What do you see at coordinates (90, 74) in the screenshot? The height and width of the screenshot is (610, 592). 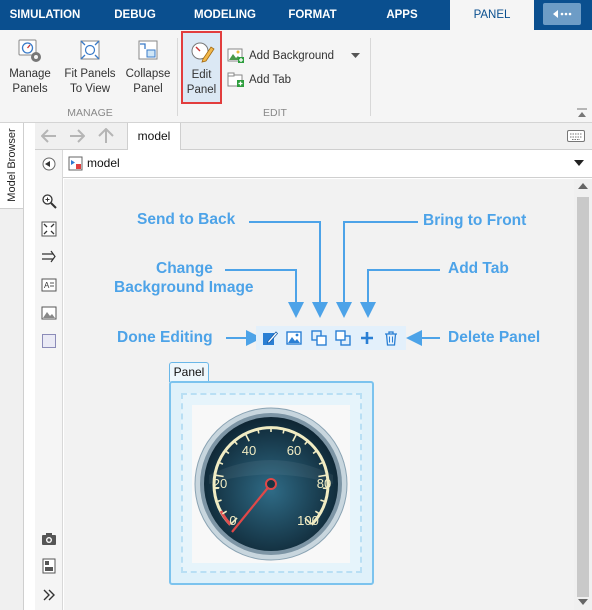 I see `fit-panels-label-1: Fit Panels` at bounding box center [90, 74].